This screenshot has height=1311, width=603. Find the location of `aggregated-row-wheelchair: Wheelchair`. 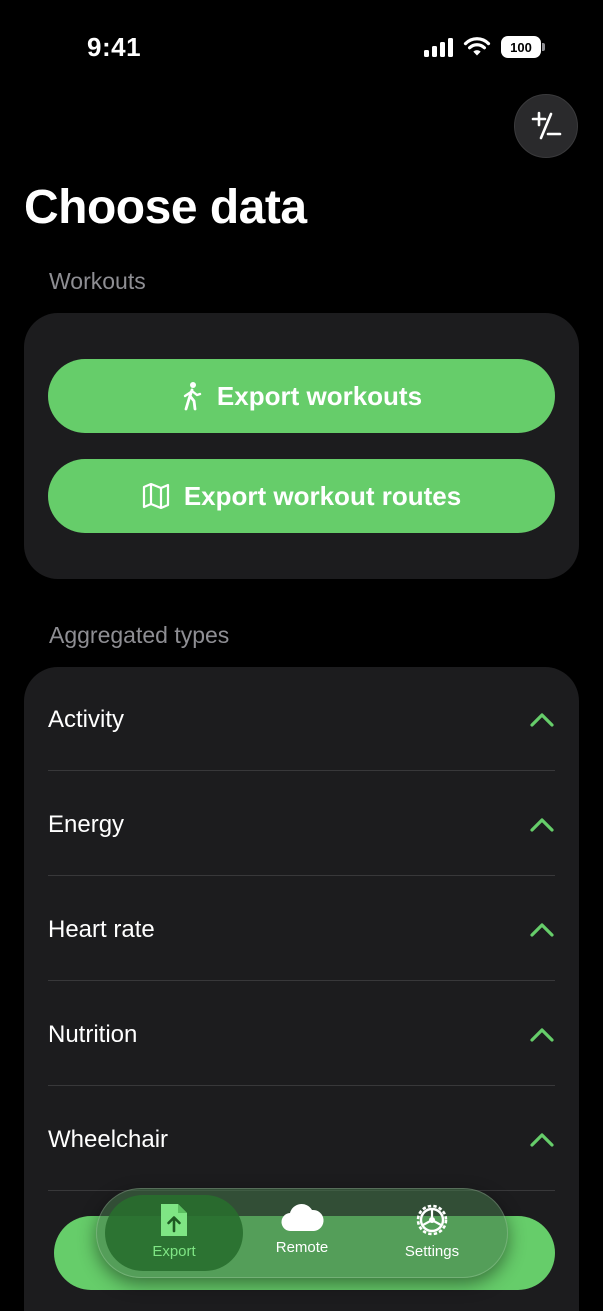

aggregated-row-wheelchair: Wheelchair is located at coordinates (301, 1139).